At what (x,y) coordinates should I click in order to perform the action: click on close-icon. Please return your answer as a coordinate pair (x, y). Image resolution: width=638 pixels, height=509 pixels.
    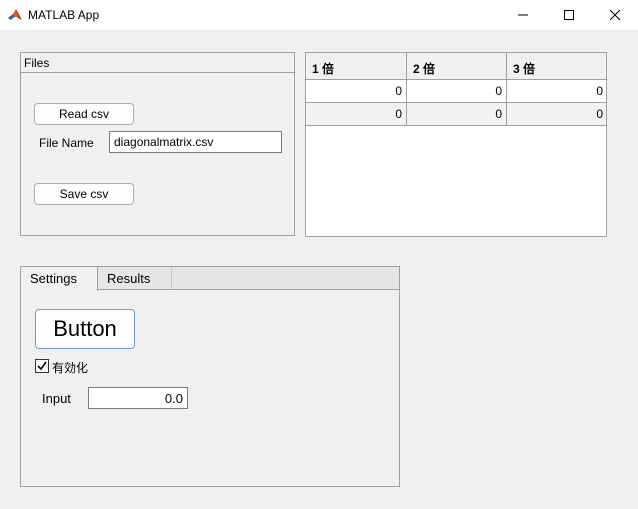
    Looking at the image, I should click on (615, 15).